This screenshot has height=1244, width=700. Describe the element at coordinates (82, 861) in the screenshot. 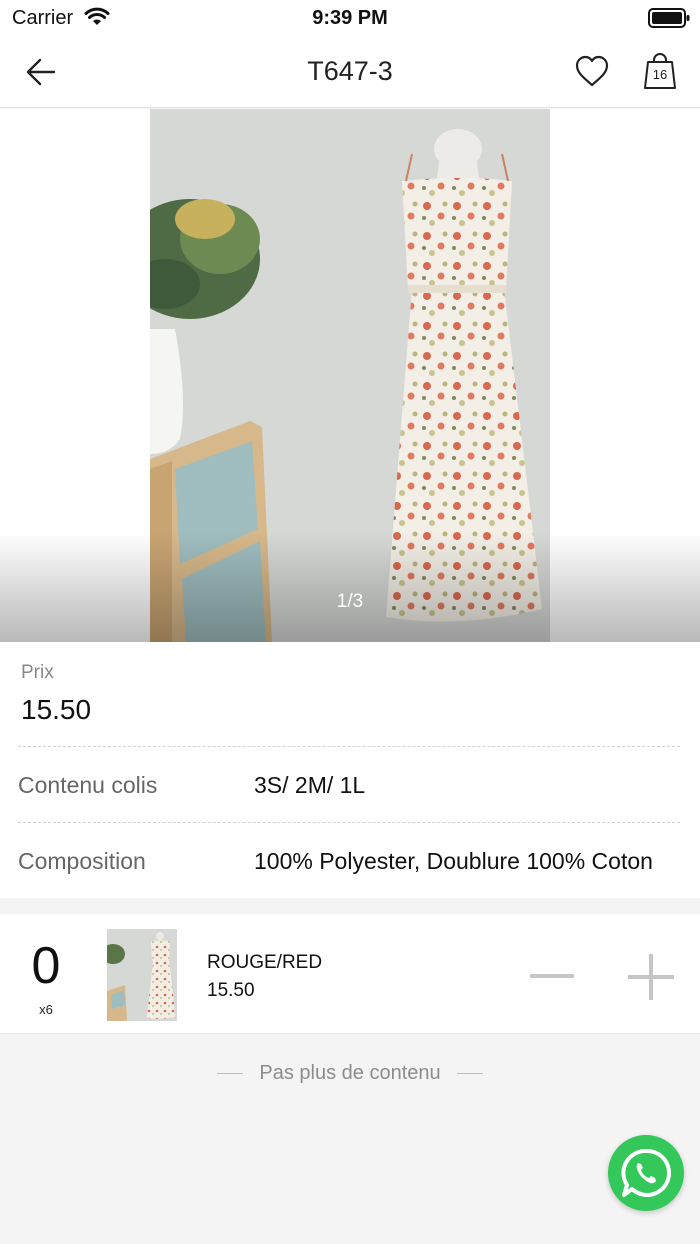

I see `composition-label: Composition` at that location.